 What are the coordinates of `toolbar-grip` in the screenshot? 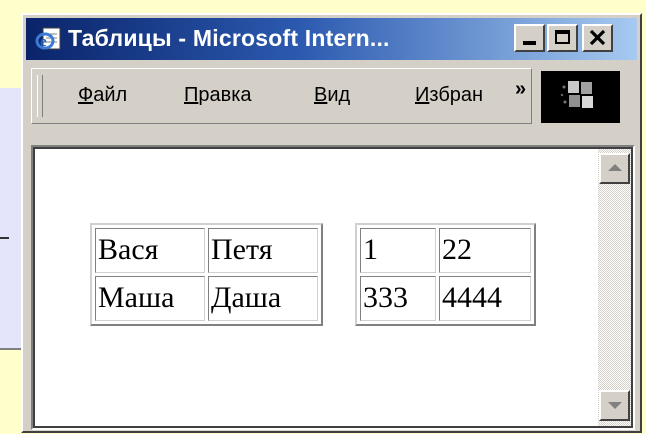 It's located at (40, 96).